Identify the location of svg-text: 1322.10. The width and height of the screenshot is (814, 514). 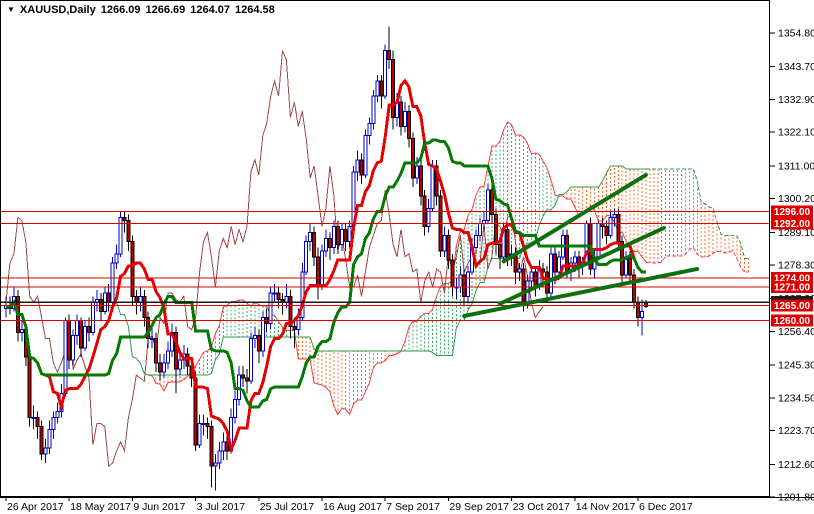
(796, 133).